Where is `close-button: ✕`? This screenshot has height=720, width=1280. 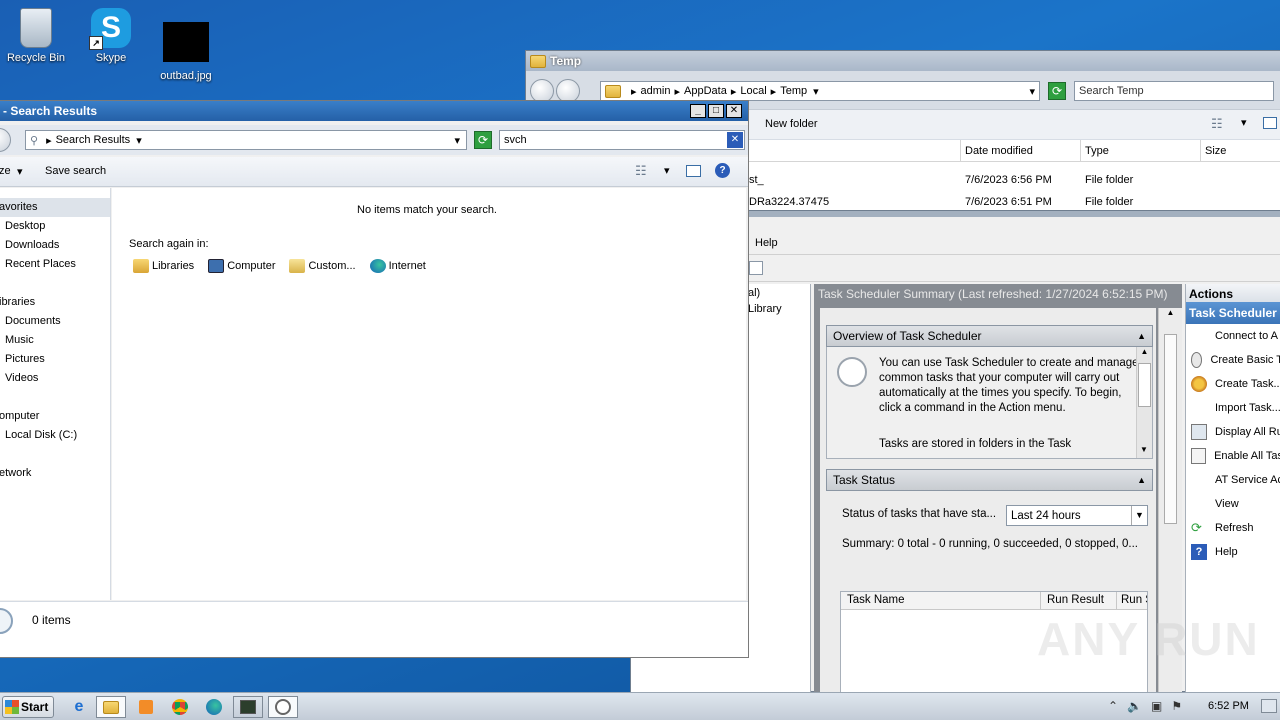
close-button: ✕ is located at coordinates (734, 111).